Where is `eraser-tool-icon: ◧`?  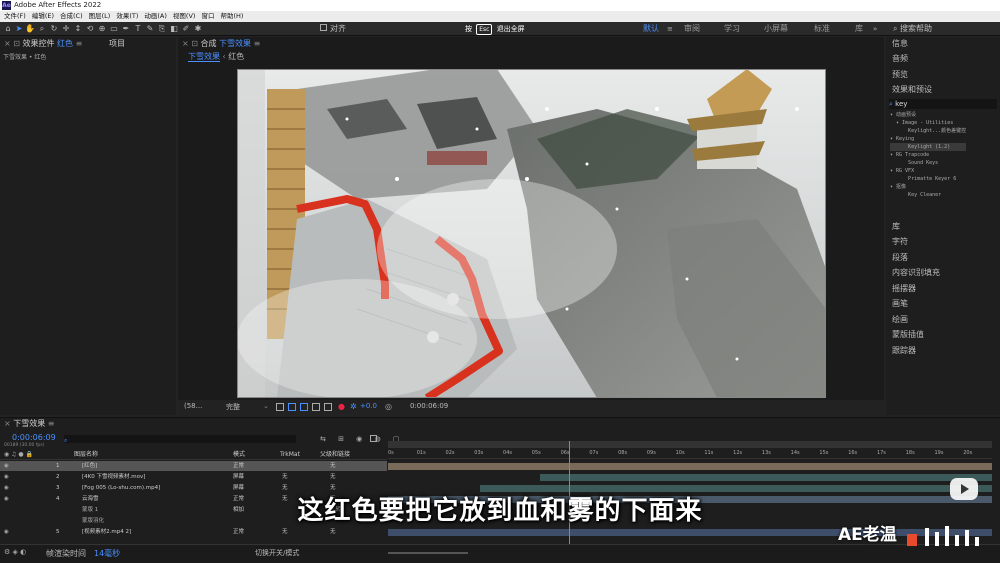 eraser-tool-icon: ◧ is located at coordinates (174, 29).